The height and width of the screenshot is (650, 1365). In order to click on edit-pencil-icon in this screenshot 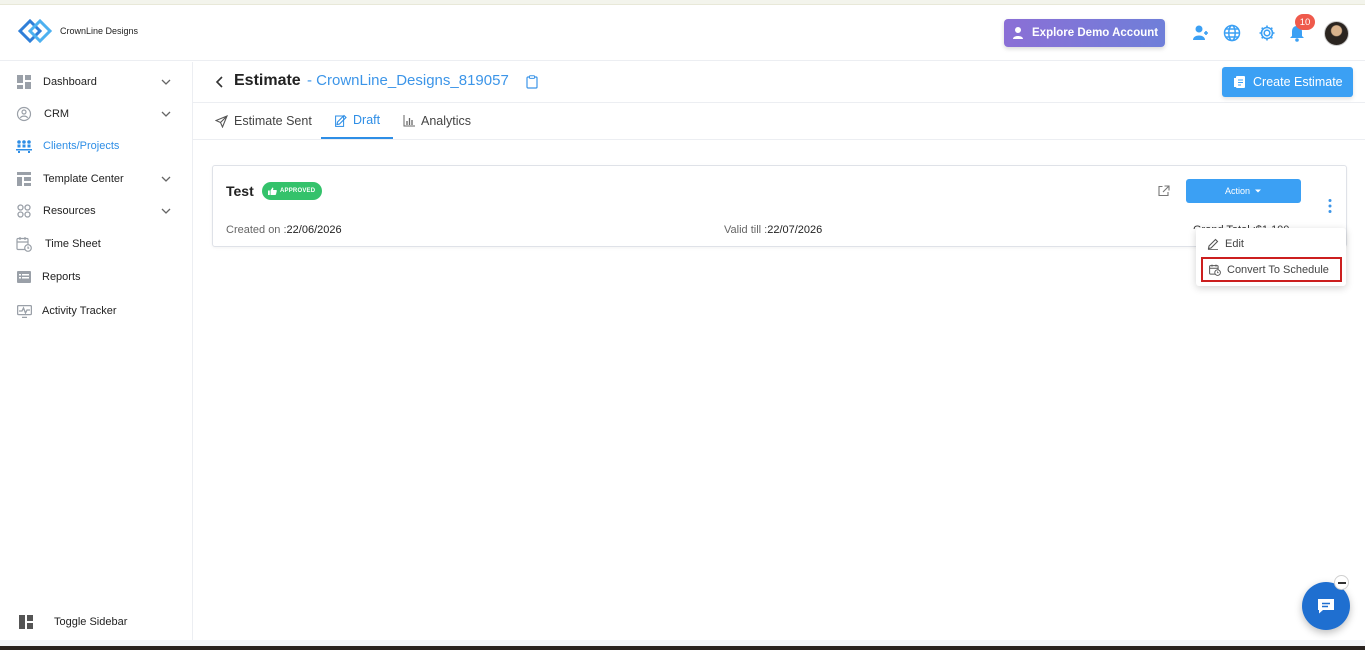, I will do `click(1213, 244)`.